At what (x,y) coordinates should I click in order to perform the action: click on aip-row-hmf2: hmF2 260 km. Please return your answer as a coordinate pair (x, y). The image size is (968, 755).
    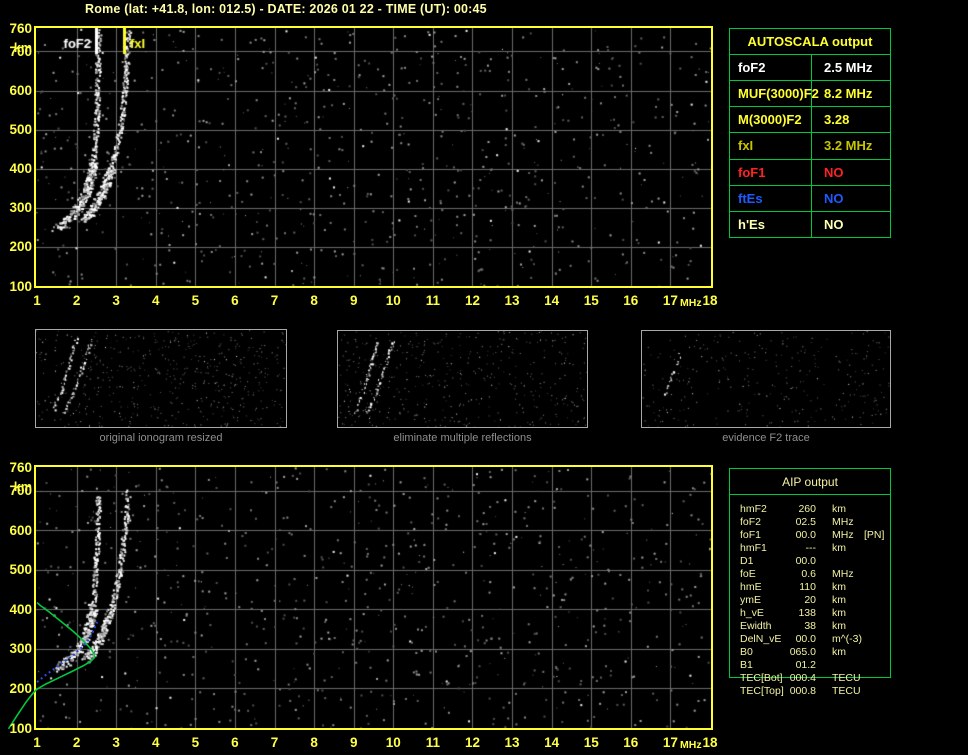
    Looking at the image, I should click on (812, 509).